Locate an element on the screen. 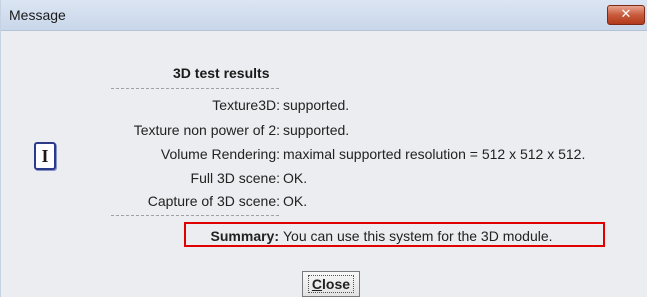 The image size is (647, 297). close-icon: ✕ is located at coordinates (626, 15).